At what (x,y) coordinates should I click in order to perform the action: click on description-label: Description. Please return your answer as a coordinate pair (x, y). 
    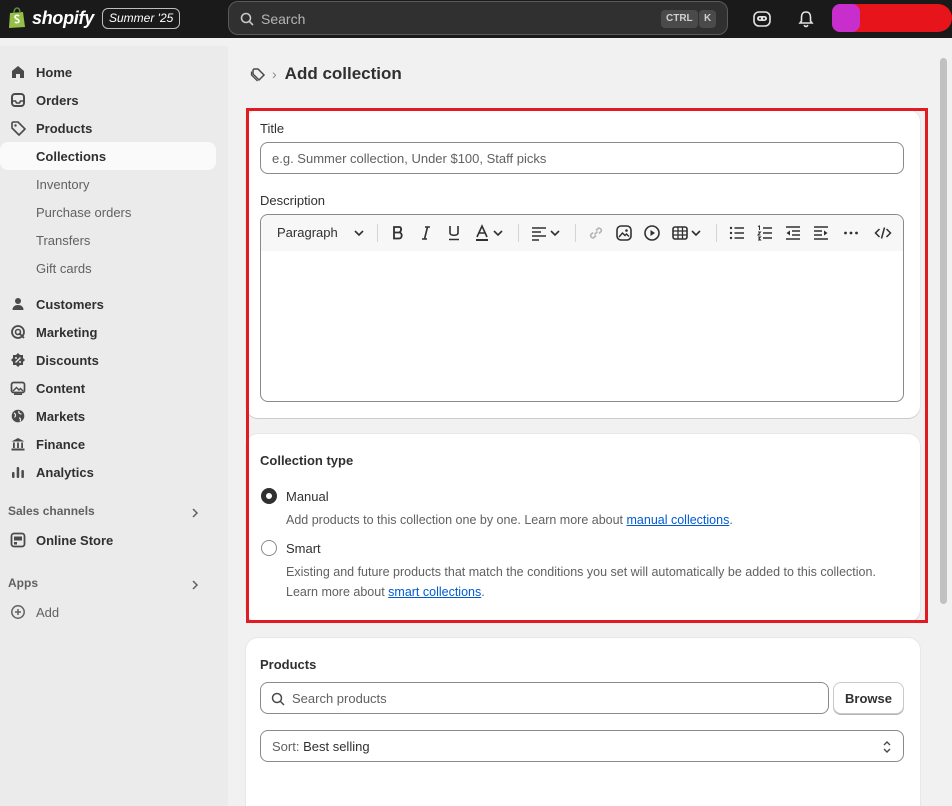
    Looking at the image, I should click on (293, 200).